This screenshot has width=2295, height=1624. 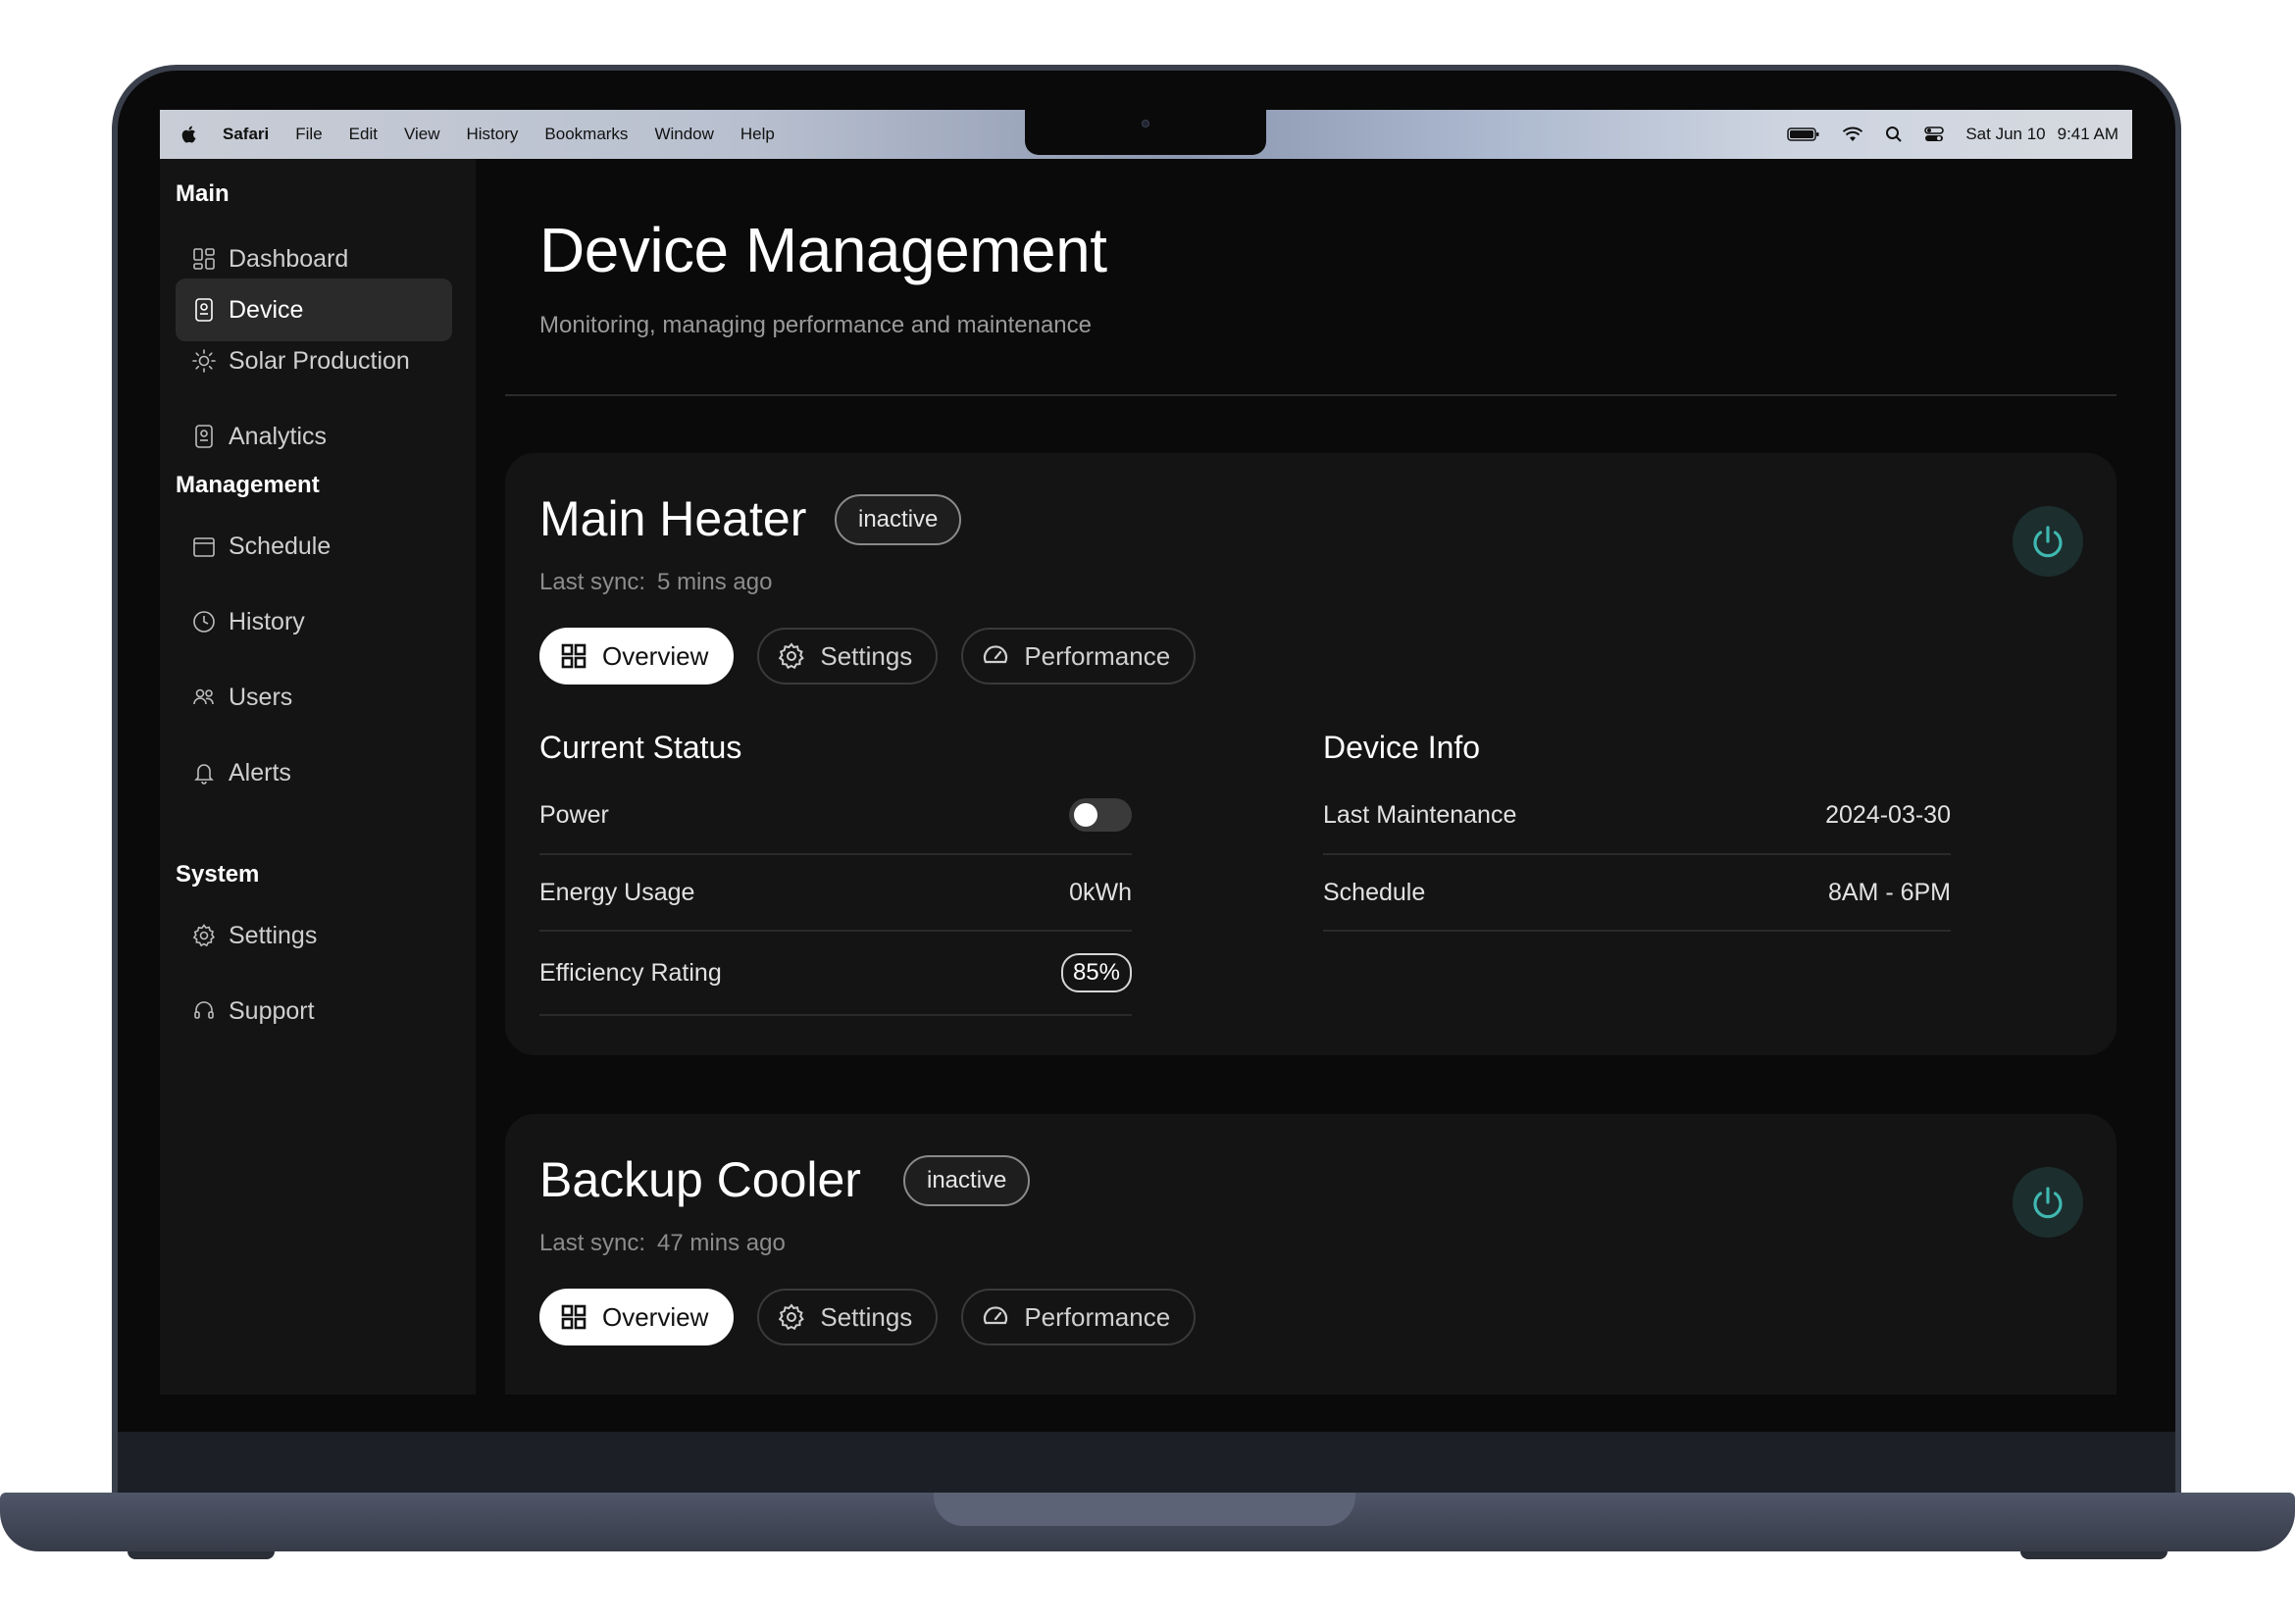 What do you see at coordinates (1085, 815) in the screenshot?
I see `toggle-knob` at bounding box center [1085, 815].